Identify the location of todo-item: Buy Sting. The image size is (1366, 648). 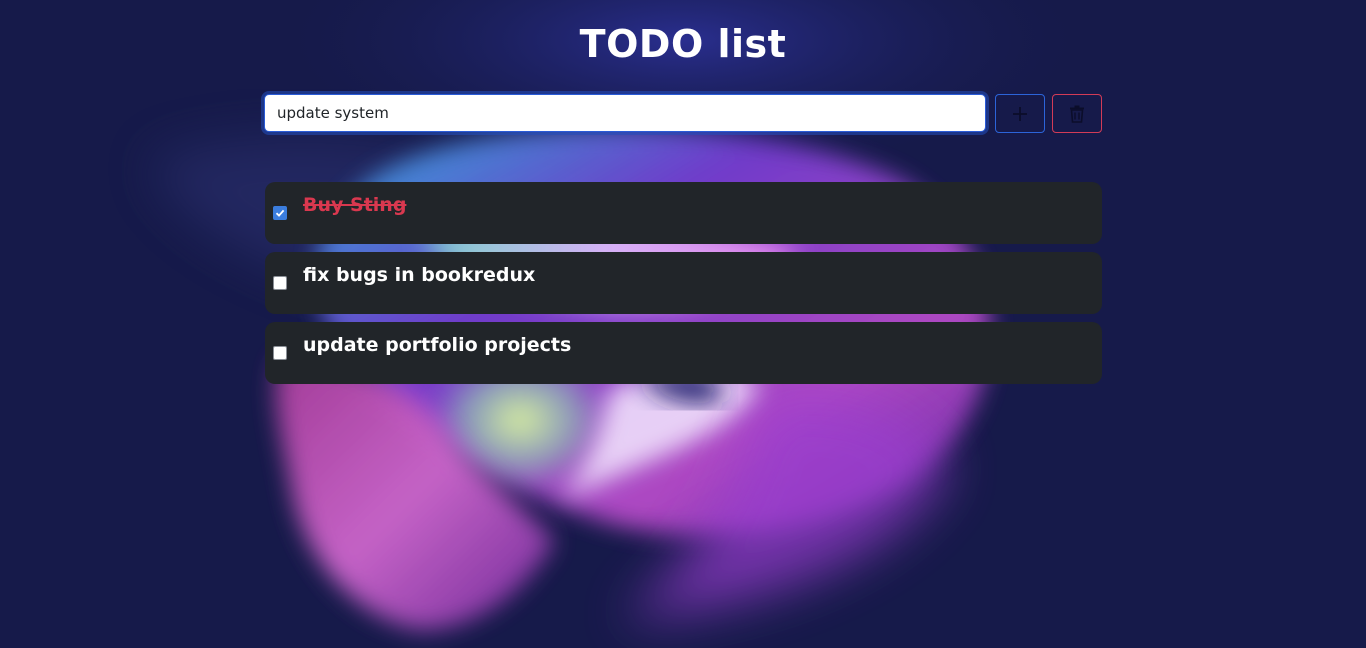
(683, 213).